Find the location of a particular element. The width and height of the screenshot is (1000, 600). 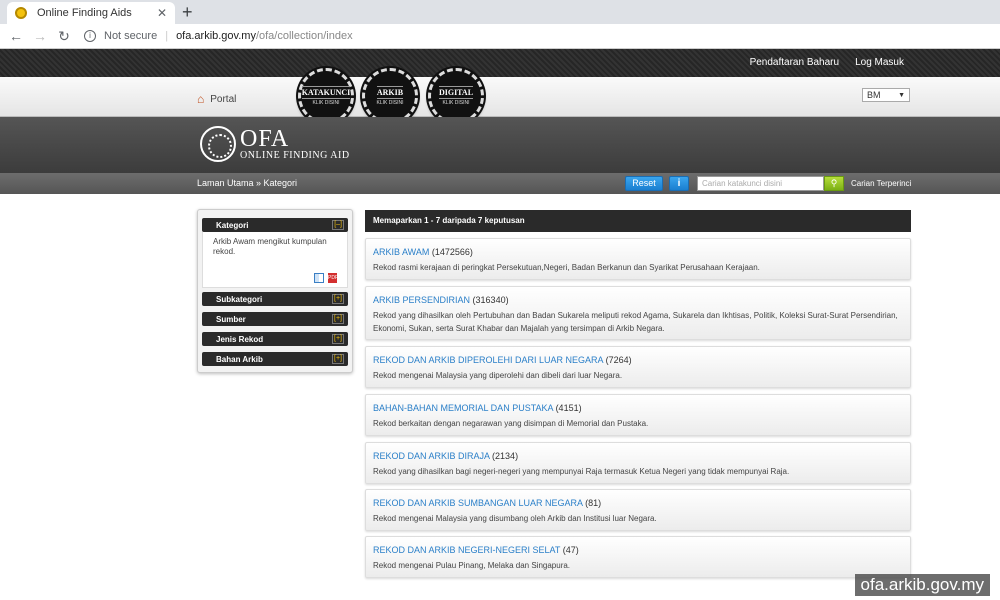

katakunci-sublabel: KLIK DISINI is located at coordinates (326, 103).